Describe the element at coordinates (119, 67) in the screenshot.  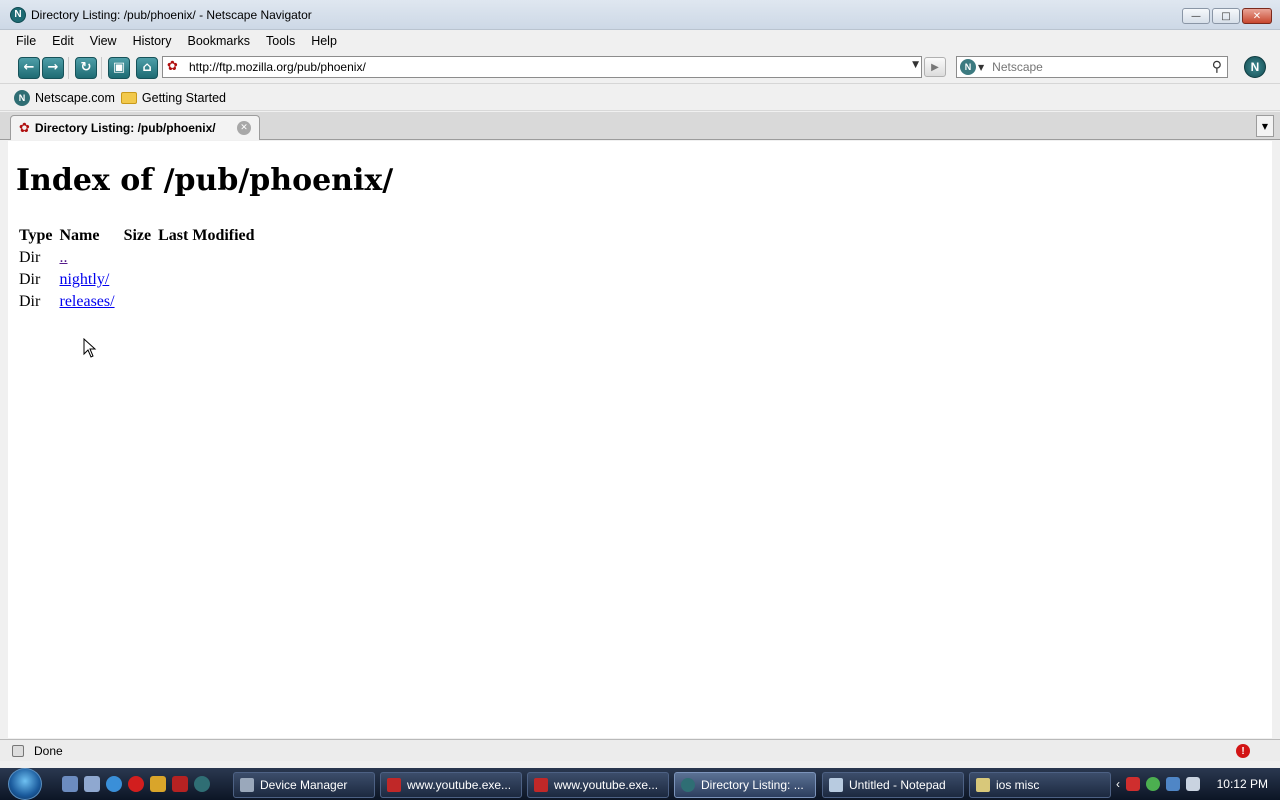
I see `stop-button: ▣` at that location.